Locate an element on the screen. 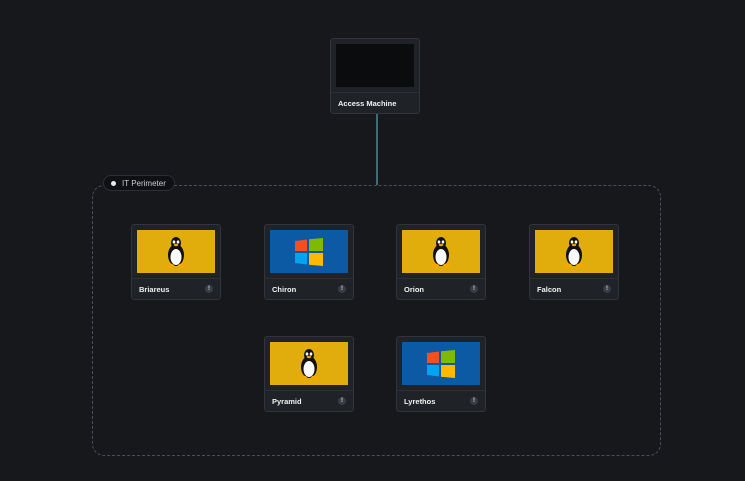  perimeter-label-text: IT Perimeter is located at coordinates (144, 183).